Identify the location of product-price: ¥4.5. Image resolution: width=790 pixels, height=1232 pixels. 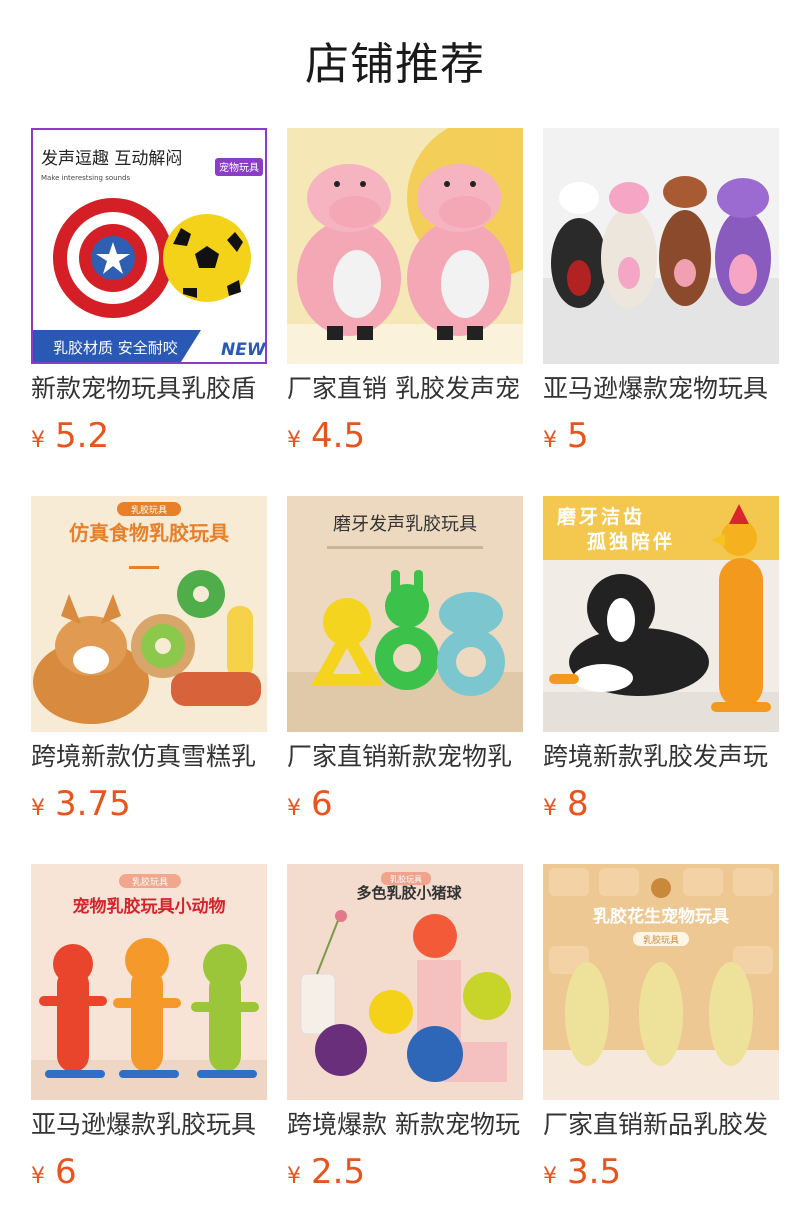
(326, 436).